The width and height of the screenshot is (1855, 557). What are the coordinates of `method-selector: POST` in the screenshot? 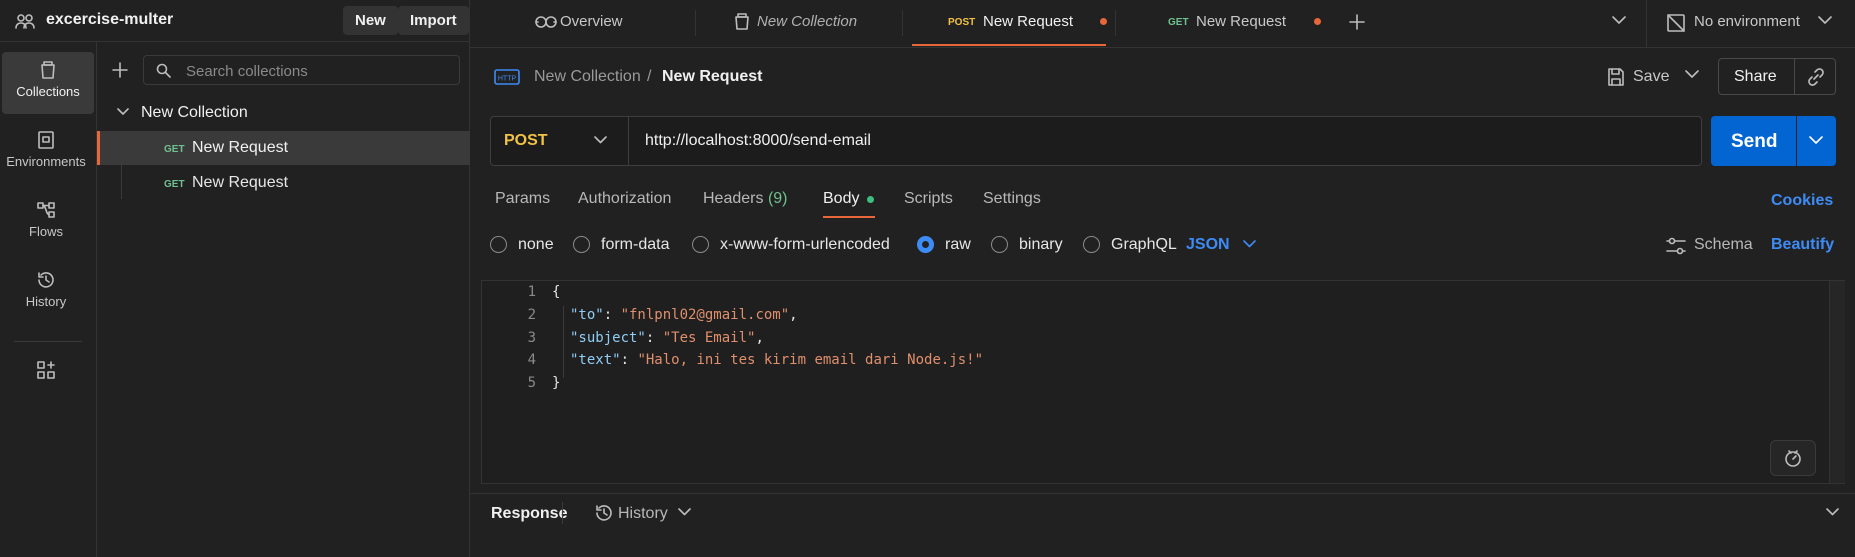 It's located at (526, 141).